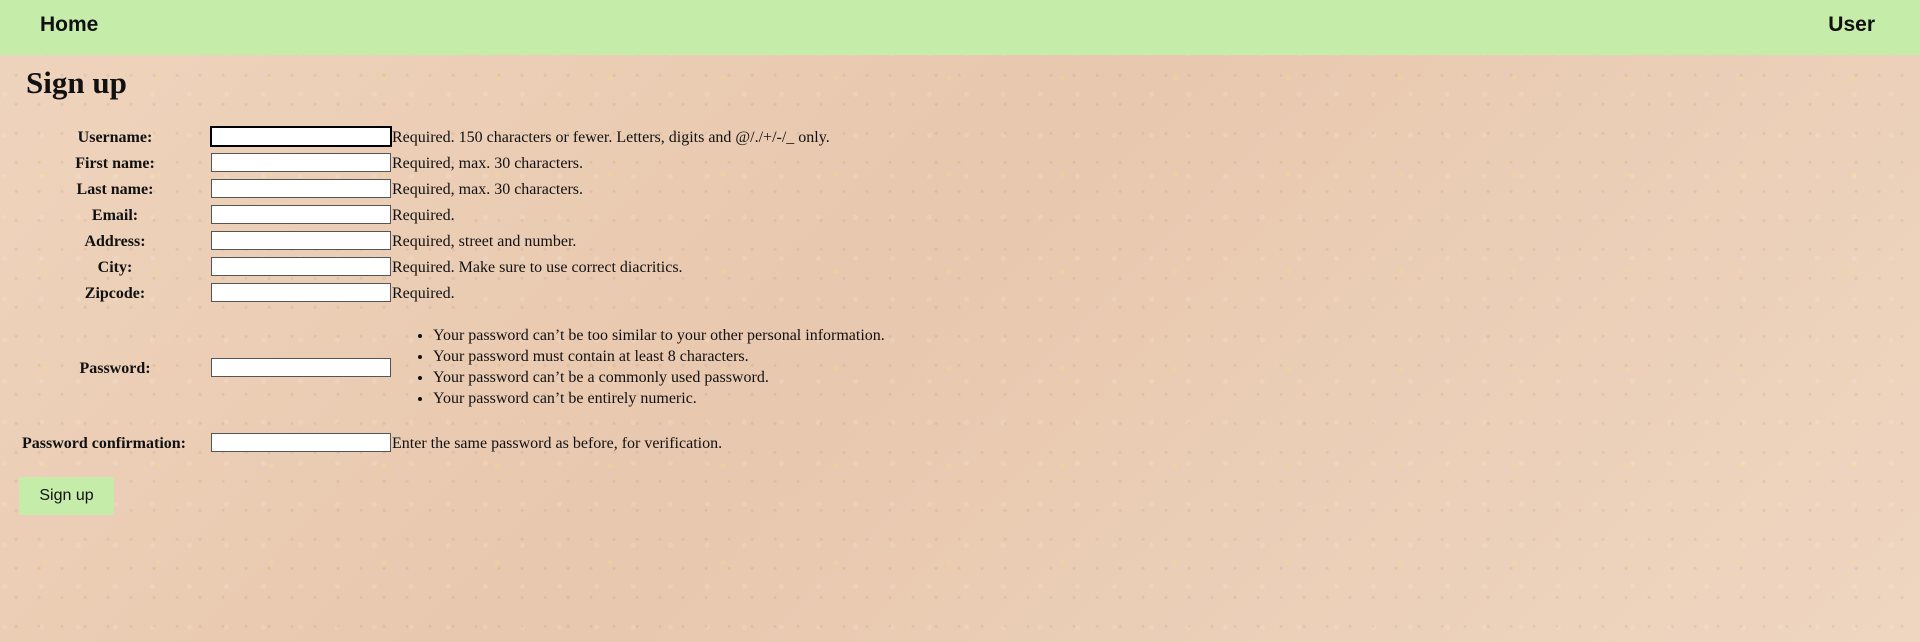  What do you see at coordinates (960, 27) in the screenshot?
I see `navbar: Home User` at bounding box center [960, 27].